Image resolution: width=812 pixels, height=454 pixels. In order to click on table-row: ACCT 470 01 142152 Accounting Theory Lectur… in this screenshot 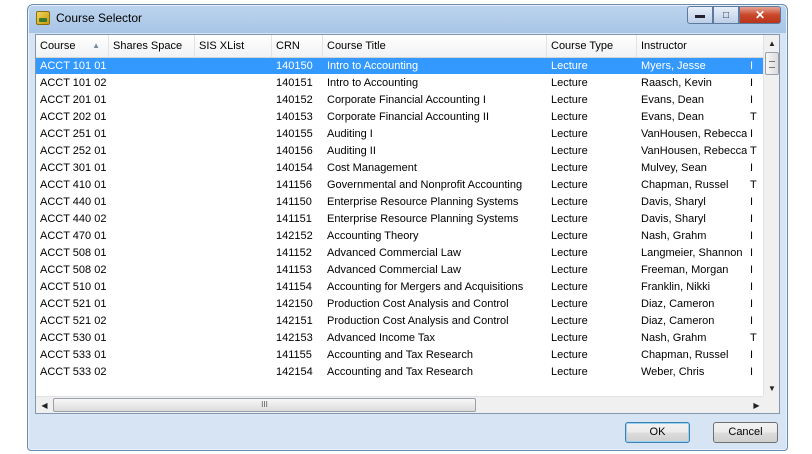, I will do `click(400, 236)`.